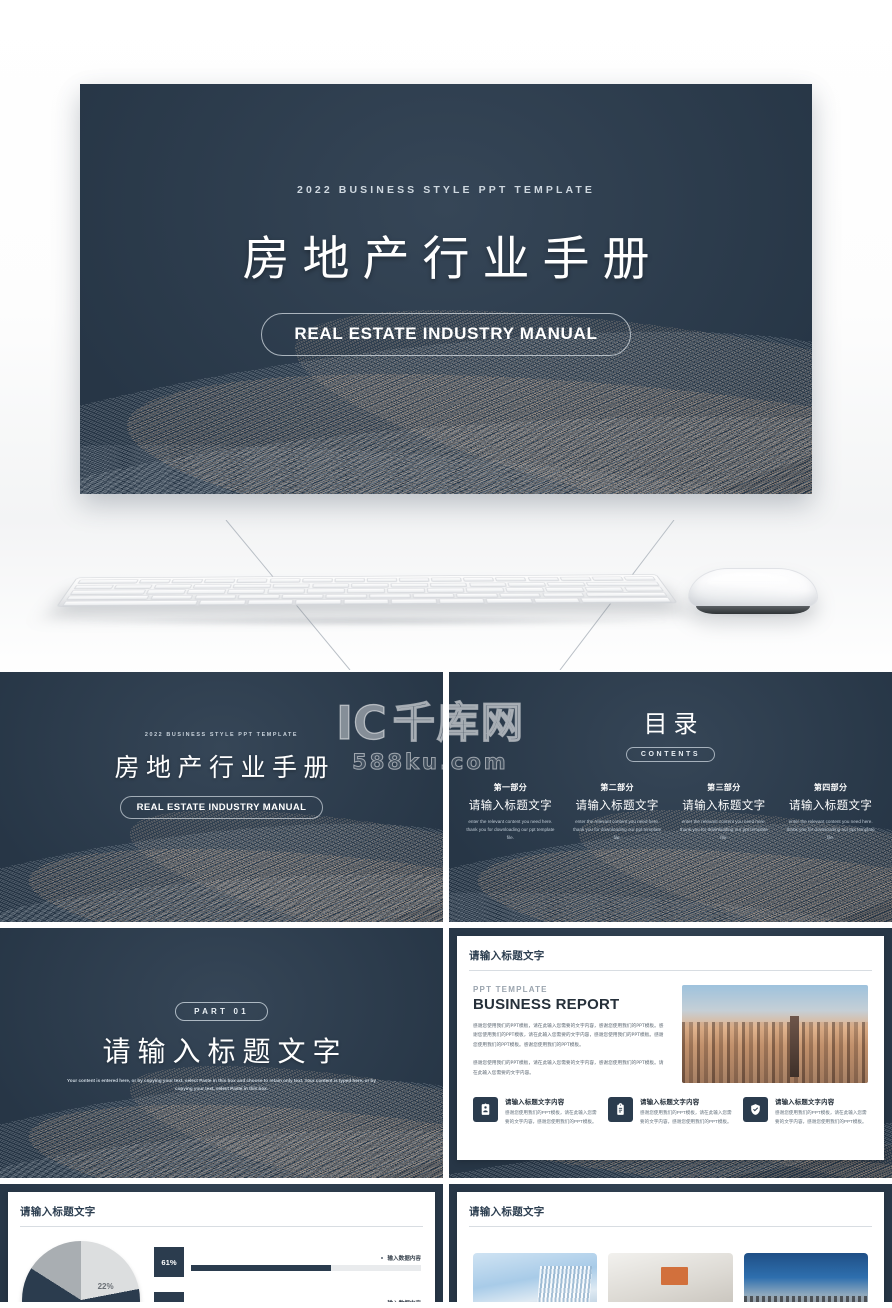  Describe the element at coordinates (673, 724) in the screenshot. I see `contents-title: 目录` at that location.